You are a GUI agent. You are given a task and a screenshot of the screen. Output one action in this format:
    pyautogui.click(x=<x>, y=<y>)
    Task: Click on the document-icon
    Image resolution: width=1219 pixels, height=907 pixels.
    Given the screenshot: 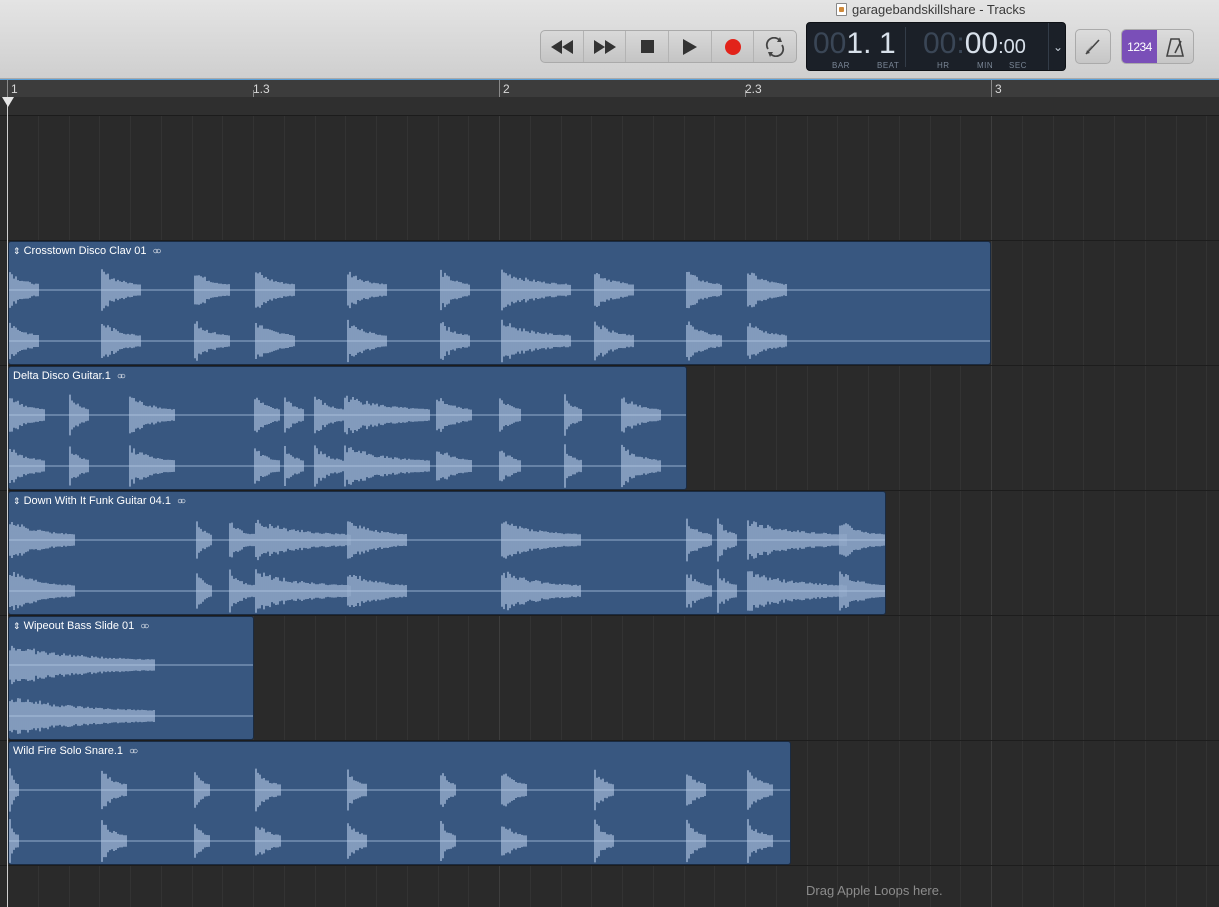 What is the action you would take?
    pyautogui.click(x=841, y=9)
    